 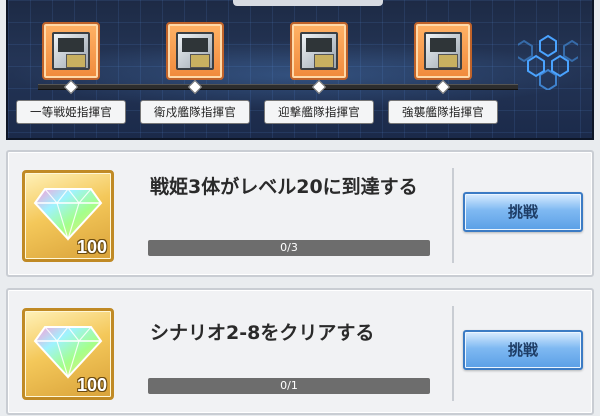 I want to click on rank-label: 迎撃艦隊指揮官, so click(x=319, y=112).